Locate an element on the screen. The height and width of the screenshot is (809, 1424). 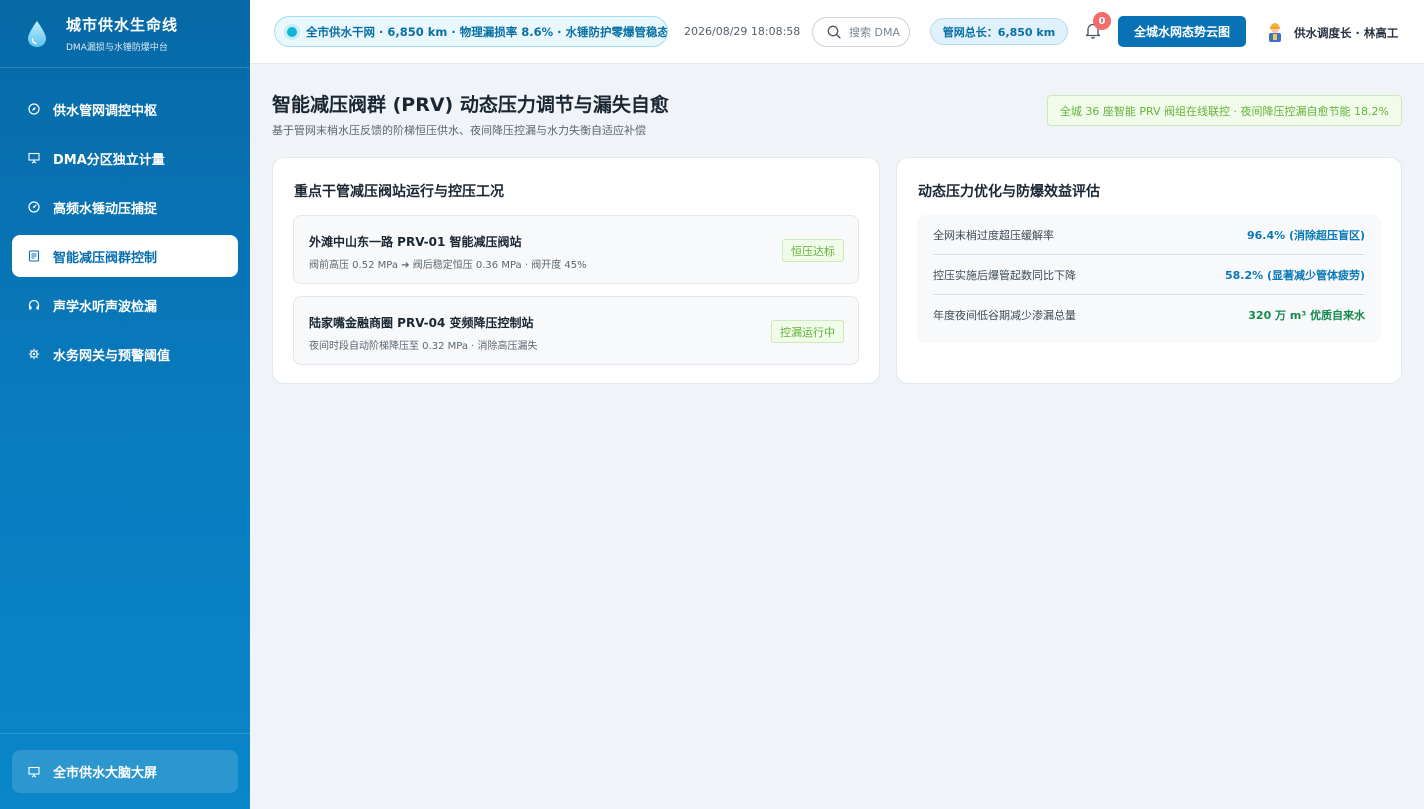
page-title: 智能减压阀群 (PRV) 动态压力调节与漏失自愈 is located at coordinates (470, 105).